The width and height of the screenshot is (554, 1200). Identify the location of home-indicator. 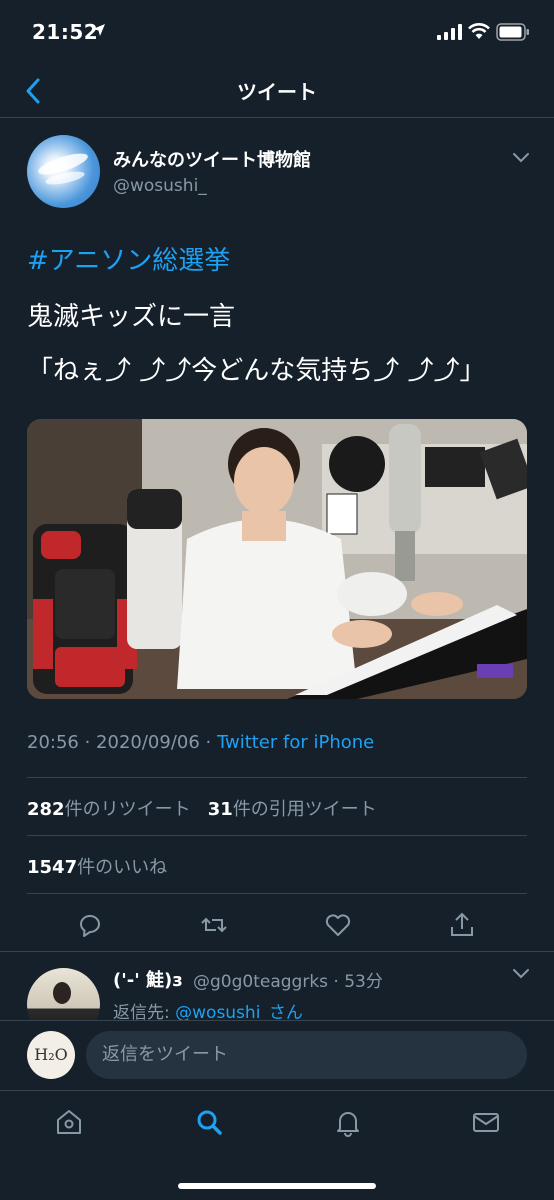
(277, 1186).